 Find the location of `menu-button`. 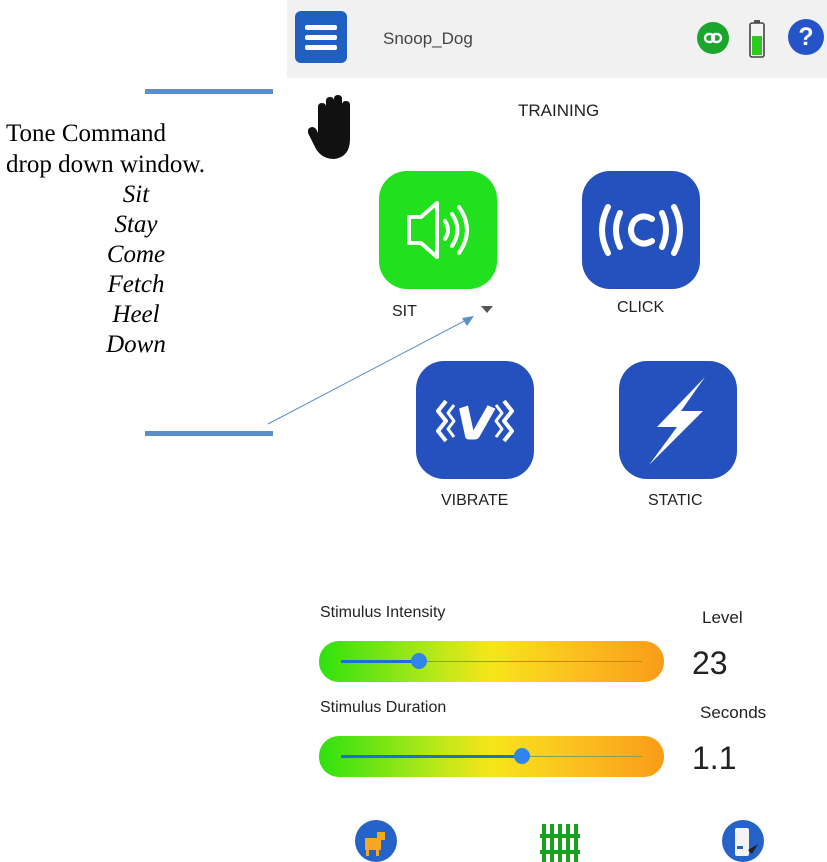

menu-button is located at coordinates (321, 37).